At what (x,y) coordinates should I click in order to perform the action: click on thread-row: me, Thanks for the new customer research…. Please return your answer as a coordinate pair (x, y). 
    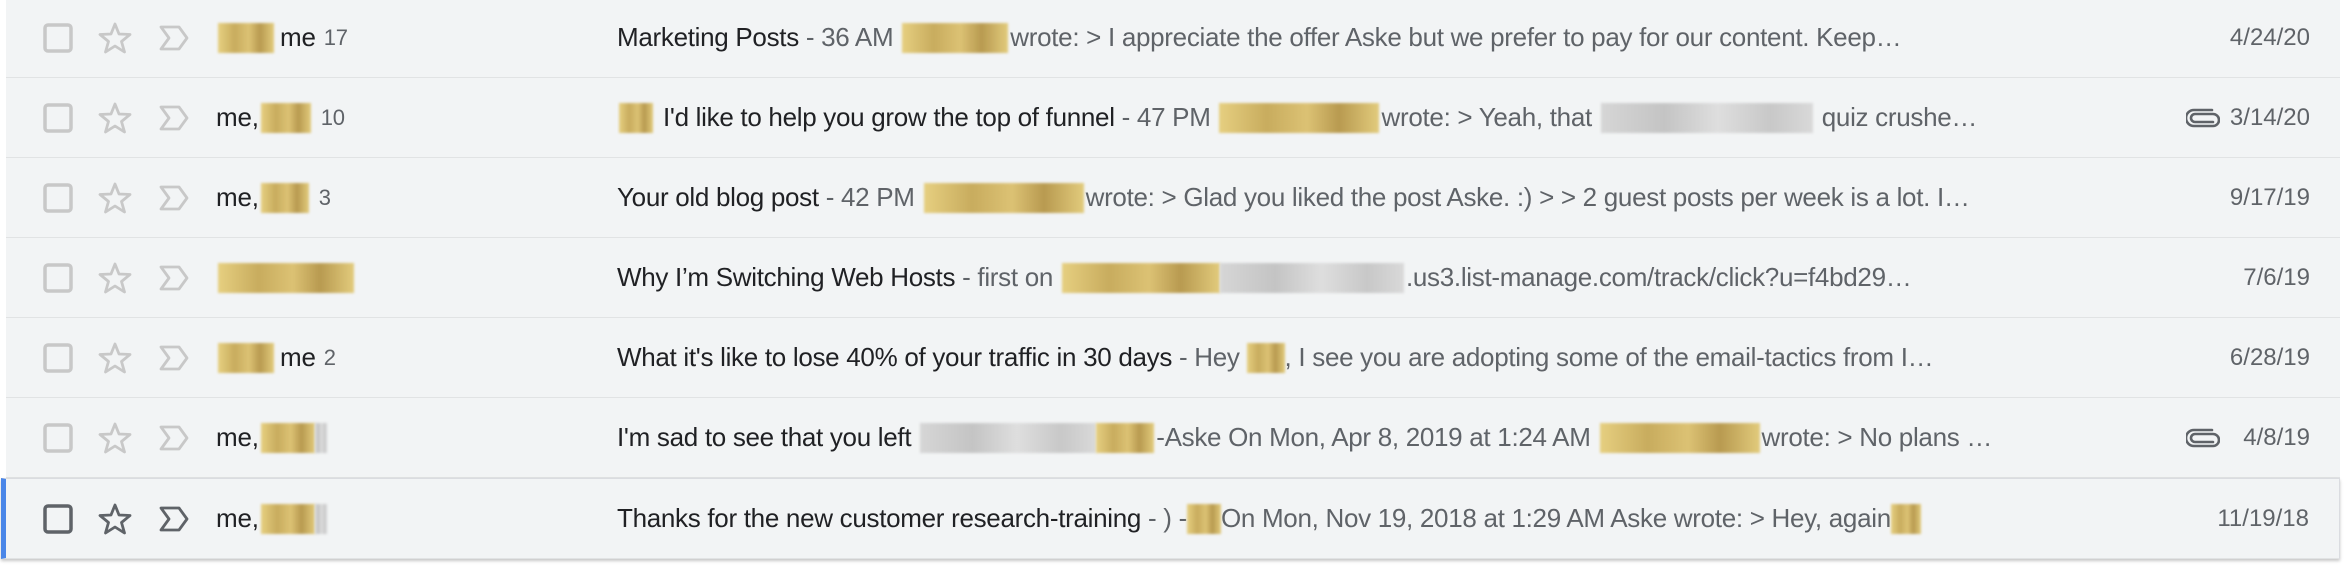
    Looking at the image, I should click on (1170, 518).